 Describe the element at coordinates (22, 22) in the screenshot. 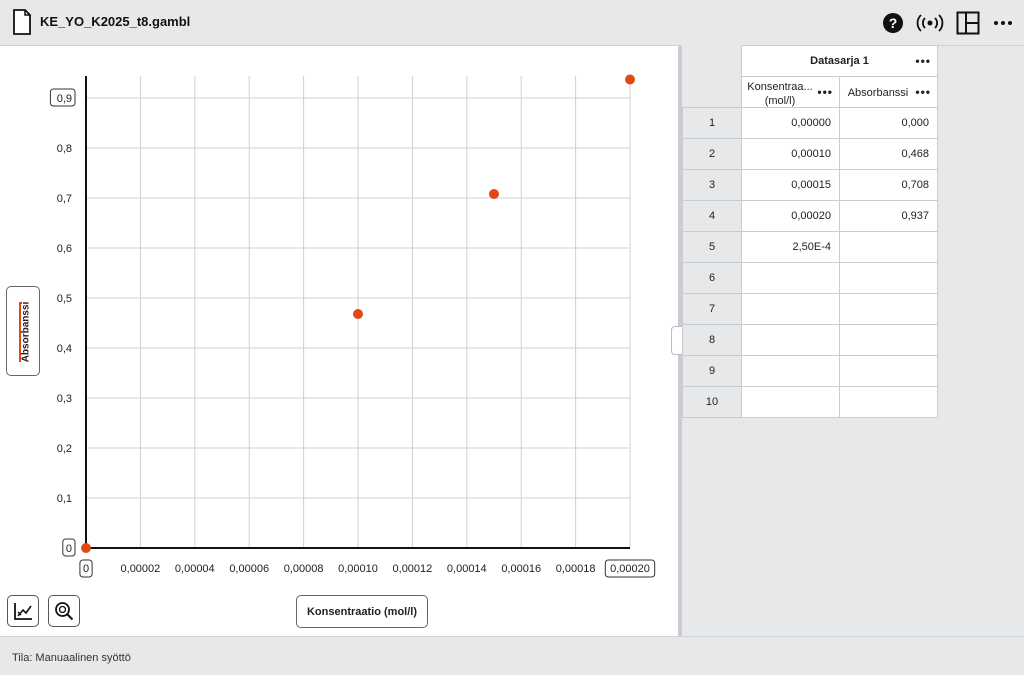

I see `file-icon` at that location.